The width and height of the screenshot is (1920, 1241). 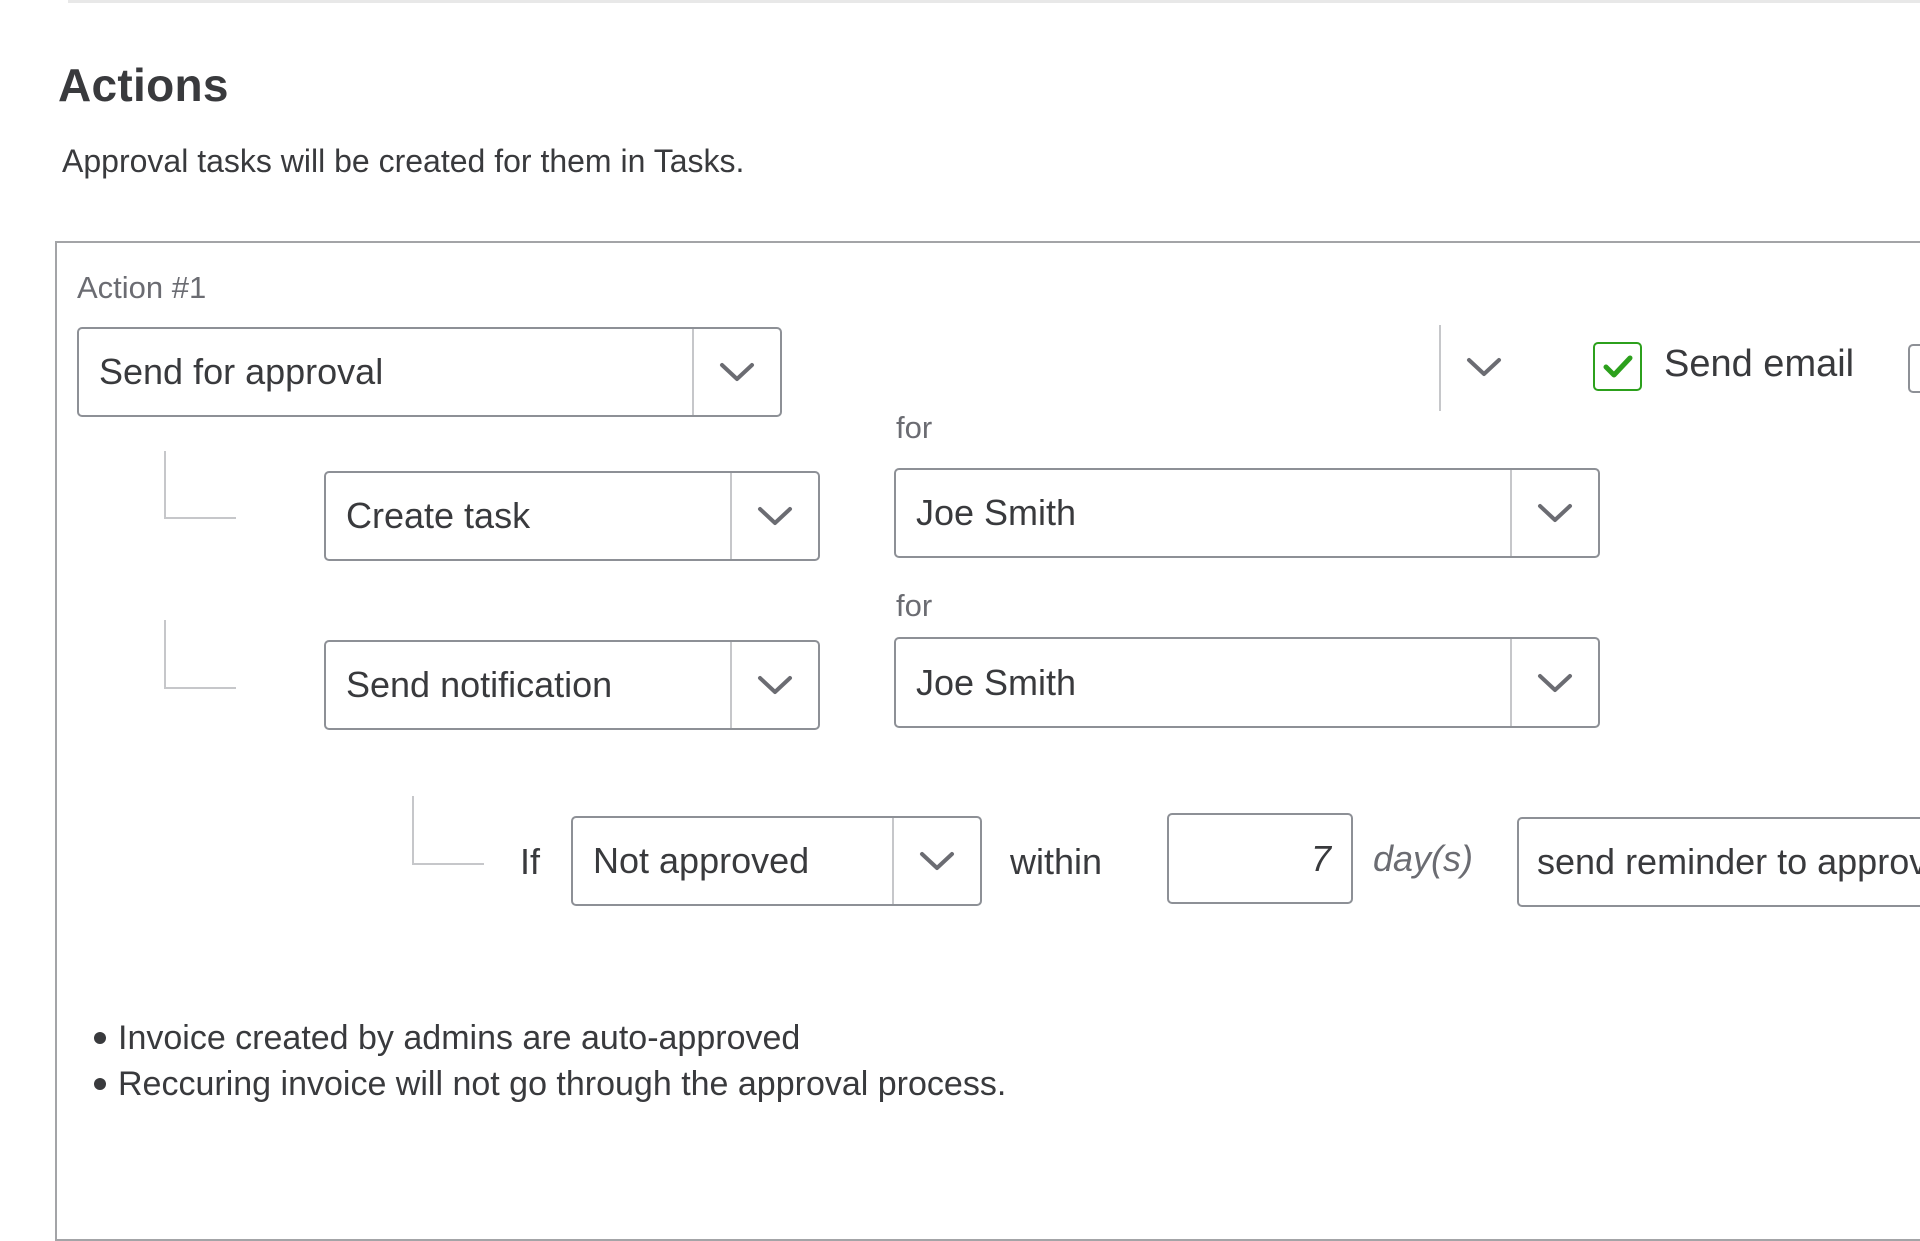 I want to click on condition-status-select: Not approved, so click(x=776, y=861).